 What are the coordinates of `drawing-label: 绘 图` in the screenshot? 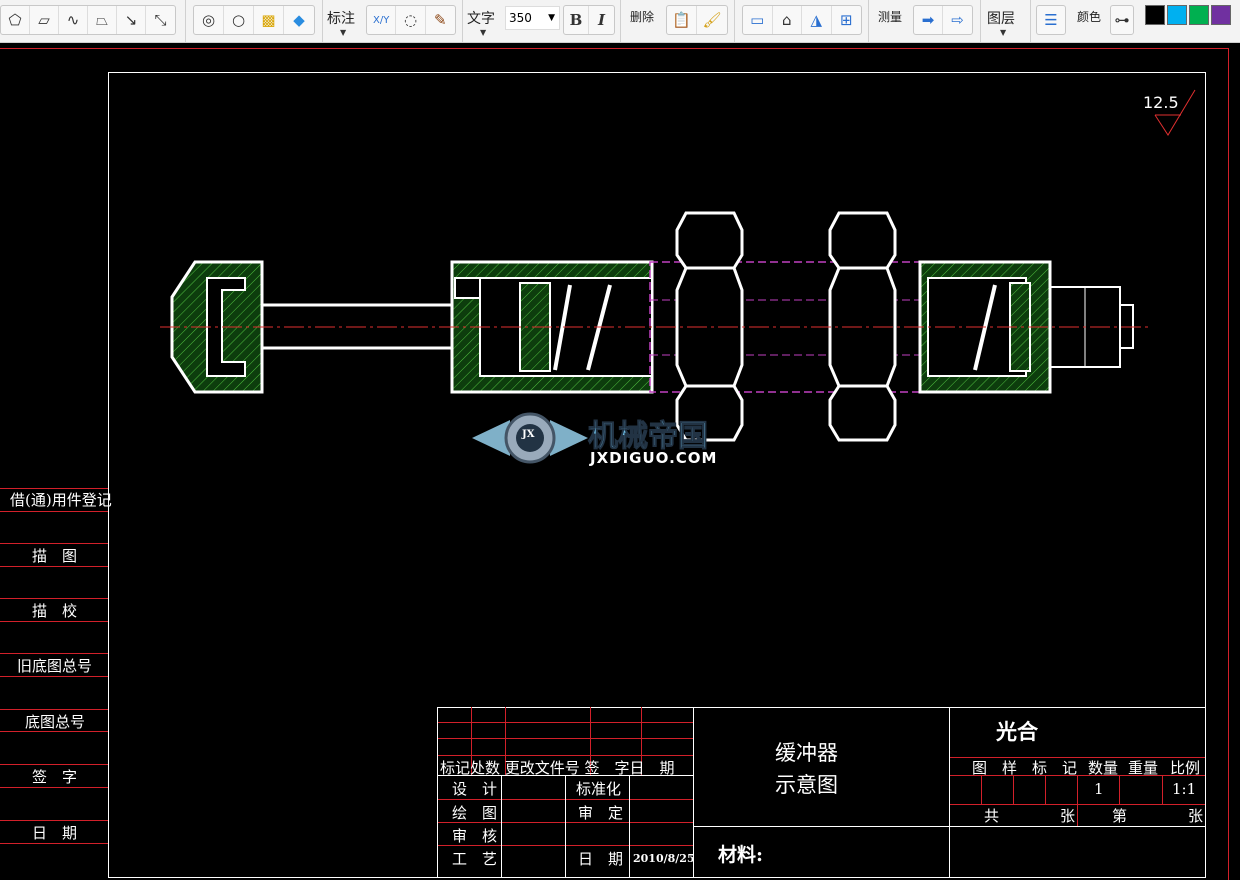 It's located at (475, 813).